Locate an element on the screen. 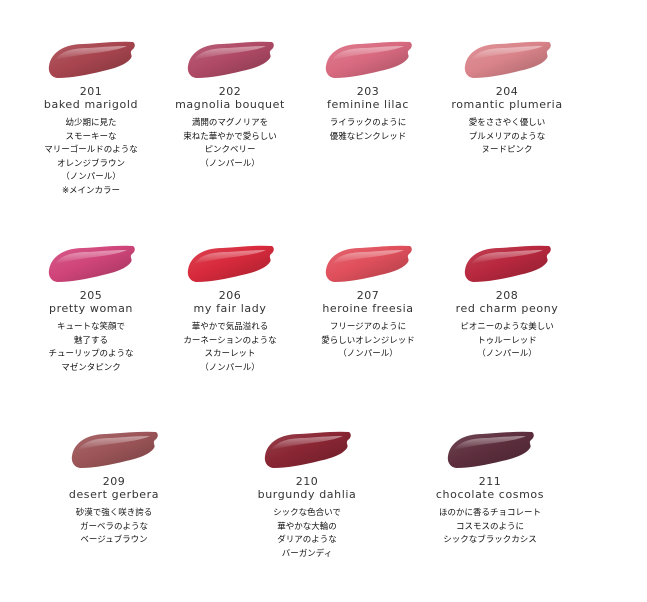 This screenshot has width=647, height=602. shade-name: feminine lilac is located at coordinates (368, 104).